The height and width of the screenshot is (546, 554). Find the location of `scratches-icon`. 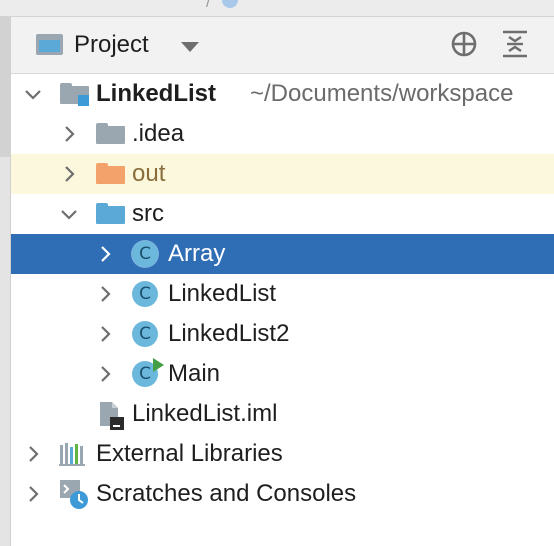

scratches-icon is located at coordinates (74, 494).